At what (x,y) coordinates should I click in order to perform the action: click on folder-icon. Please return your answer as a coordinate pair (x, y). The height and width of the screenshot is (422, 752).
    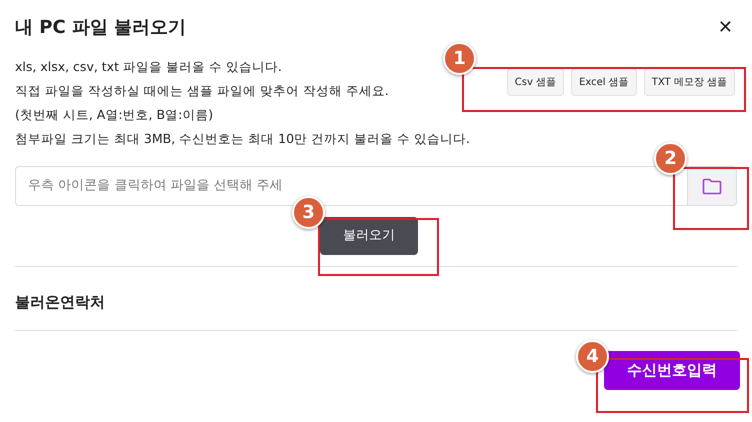
    Looking at the image, I should click on (712, 186).